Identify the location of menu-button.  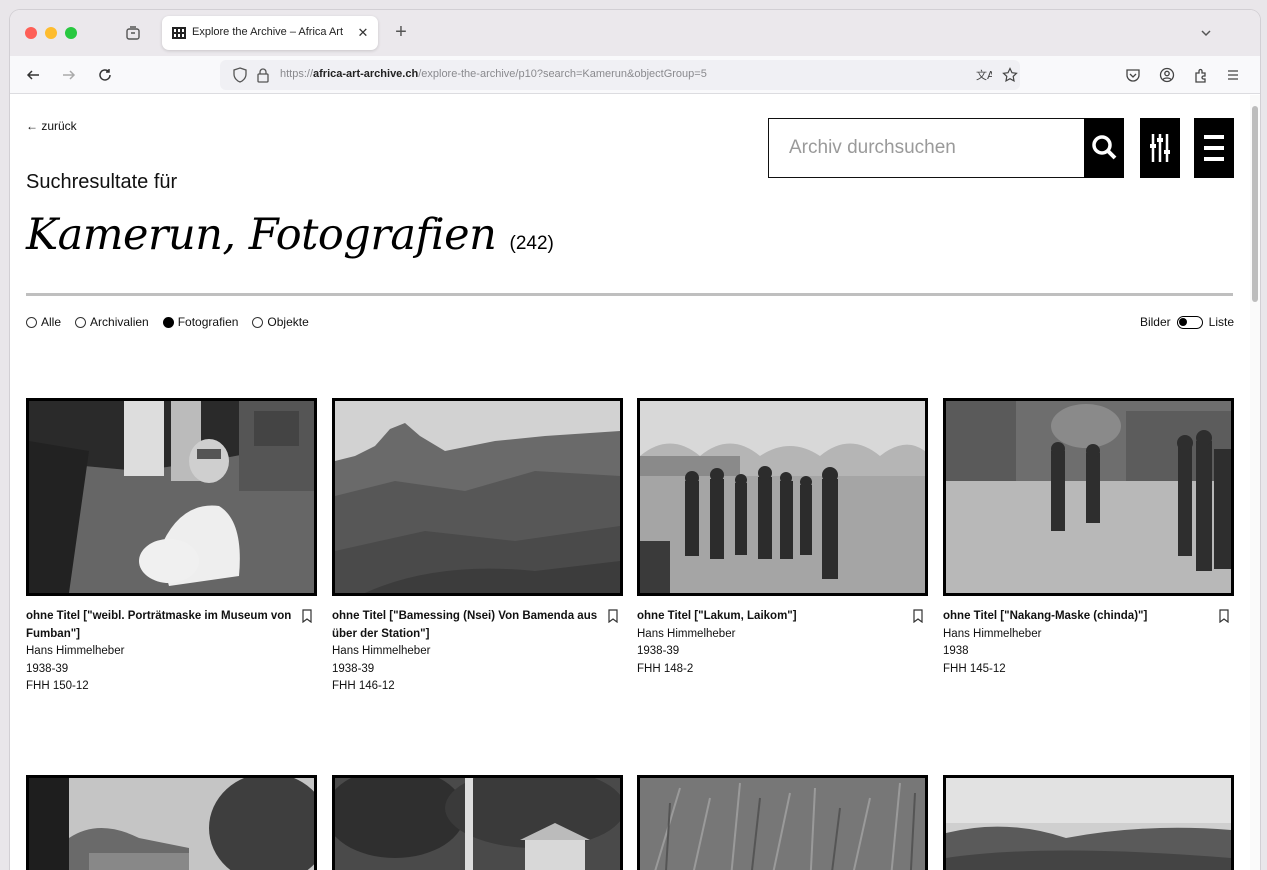
(1214, 148).